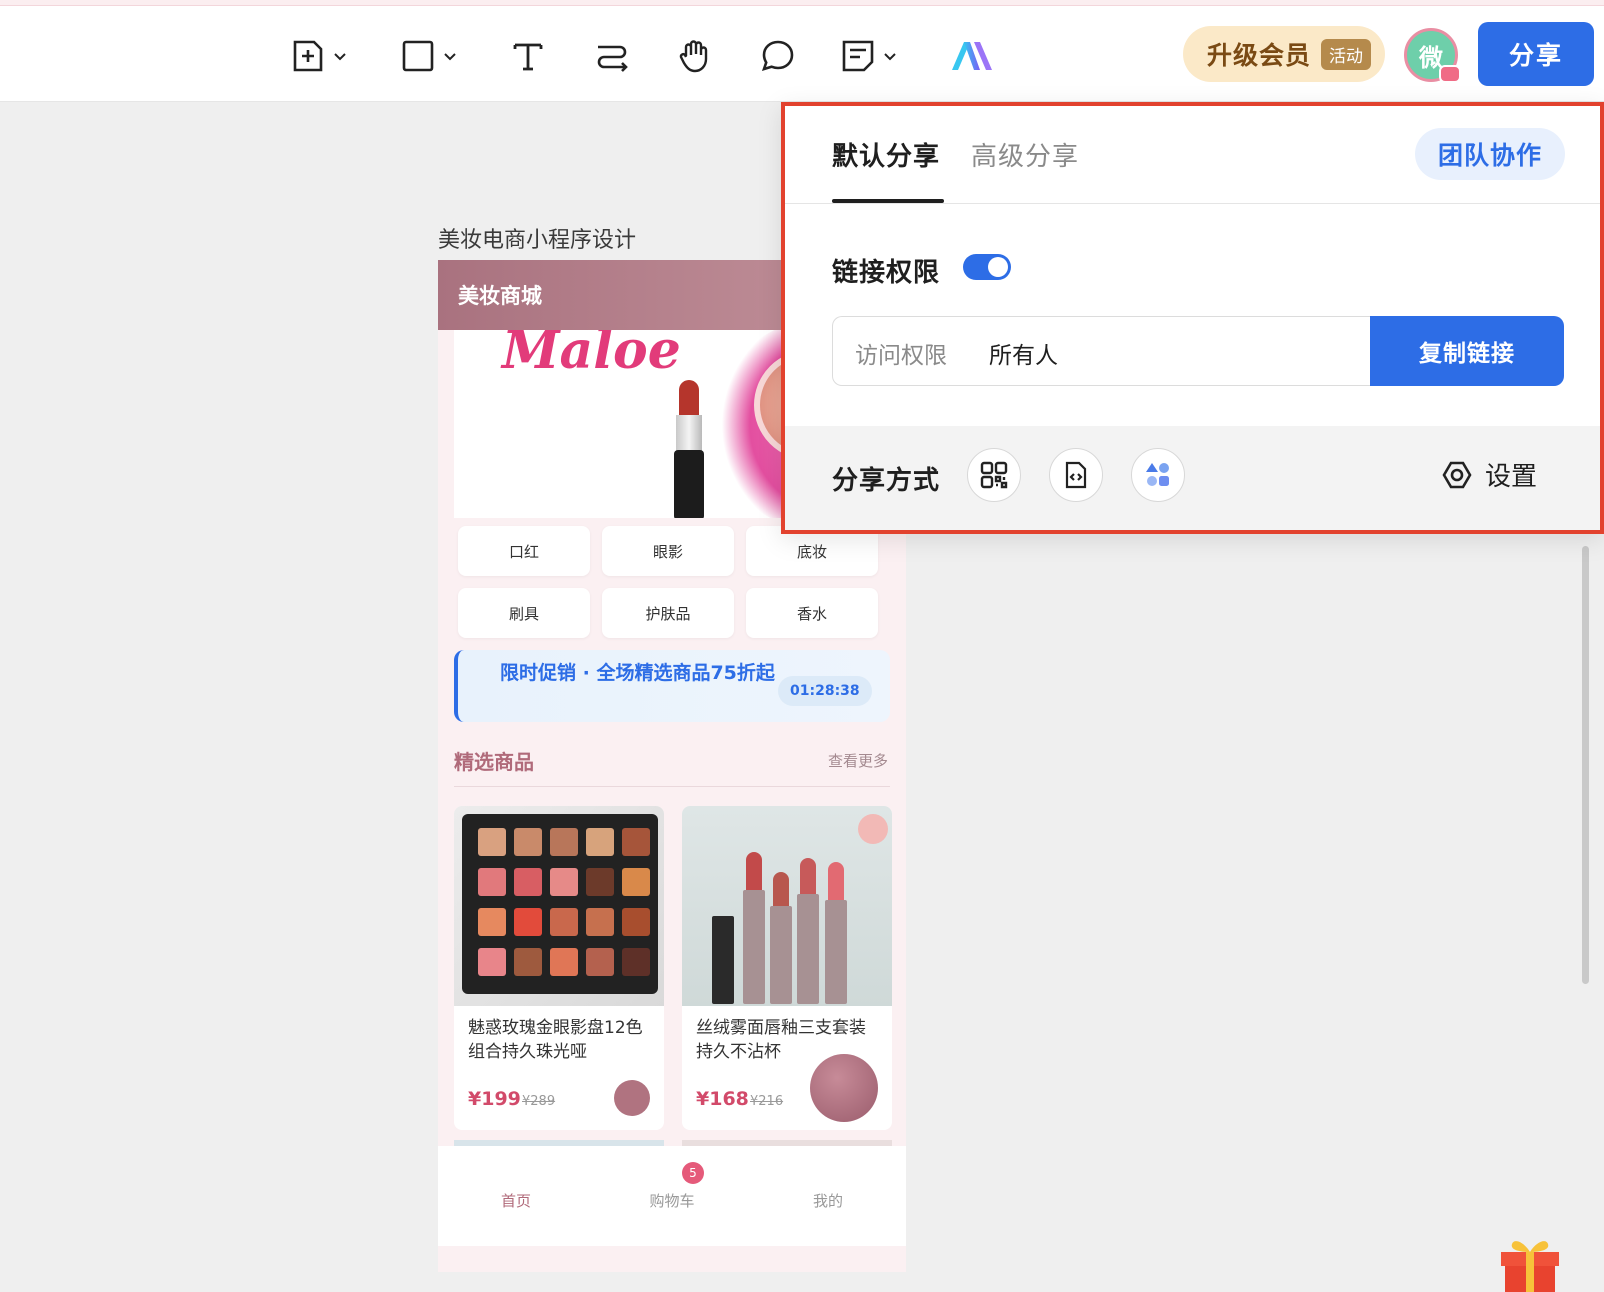  Describe the element at coordinates (1450, 74) in the screenshot. I see `member-crown-icon` at that location.